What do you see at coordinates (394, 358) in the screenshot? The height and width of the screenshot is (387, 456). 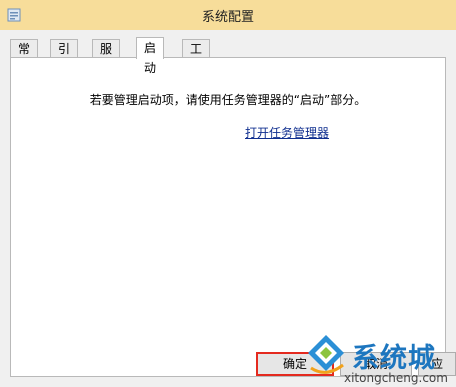 I see `watermark-brand: 系统城` at bounding box center [394, 358].